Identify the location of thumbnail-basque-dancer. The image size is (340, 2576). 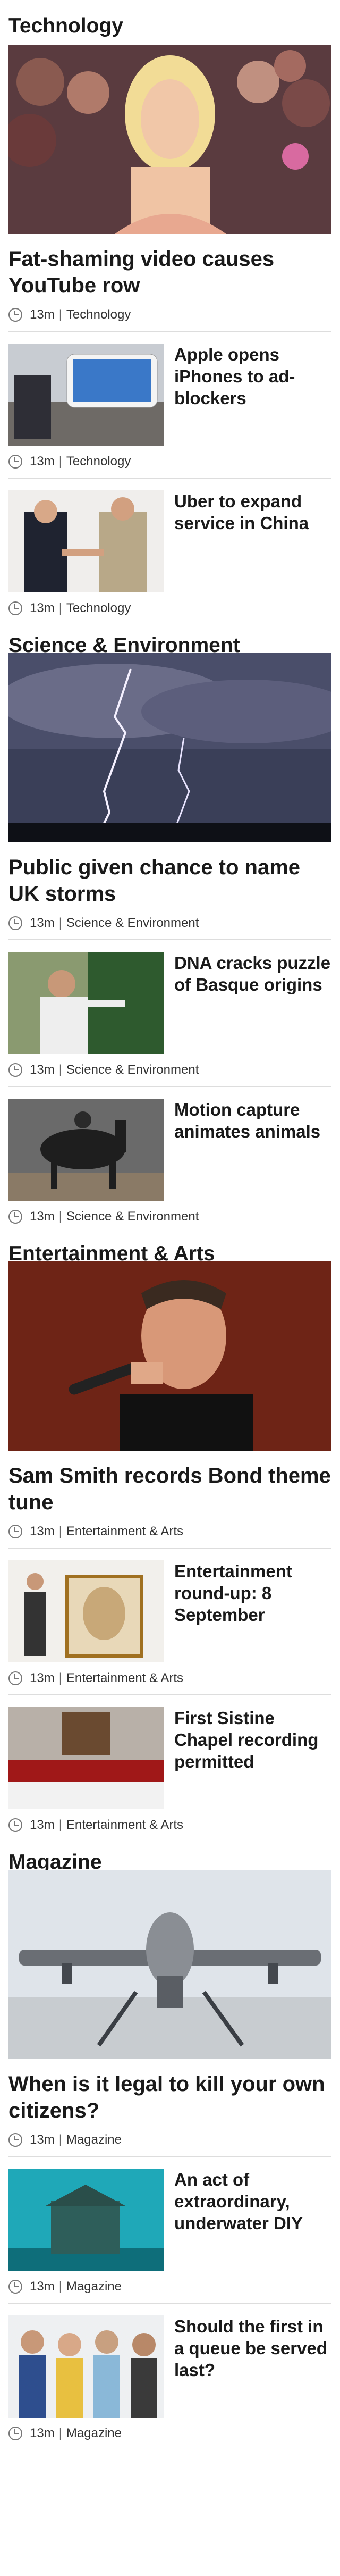
(86, 1003).